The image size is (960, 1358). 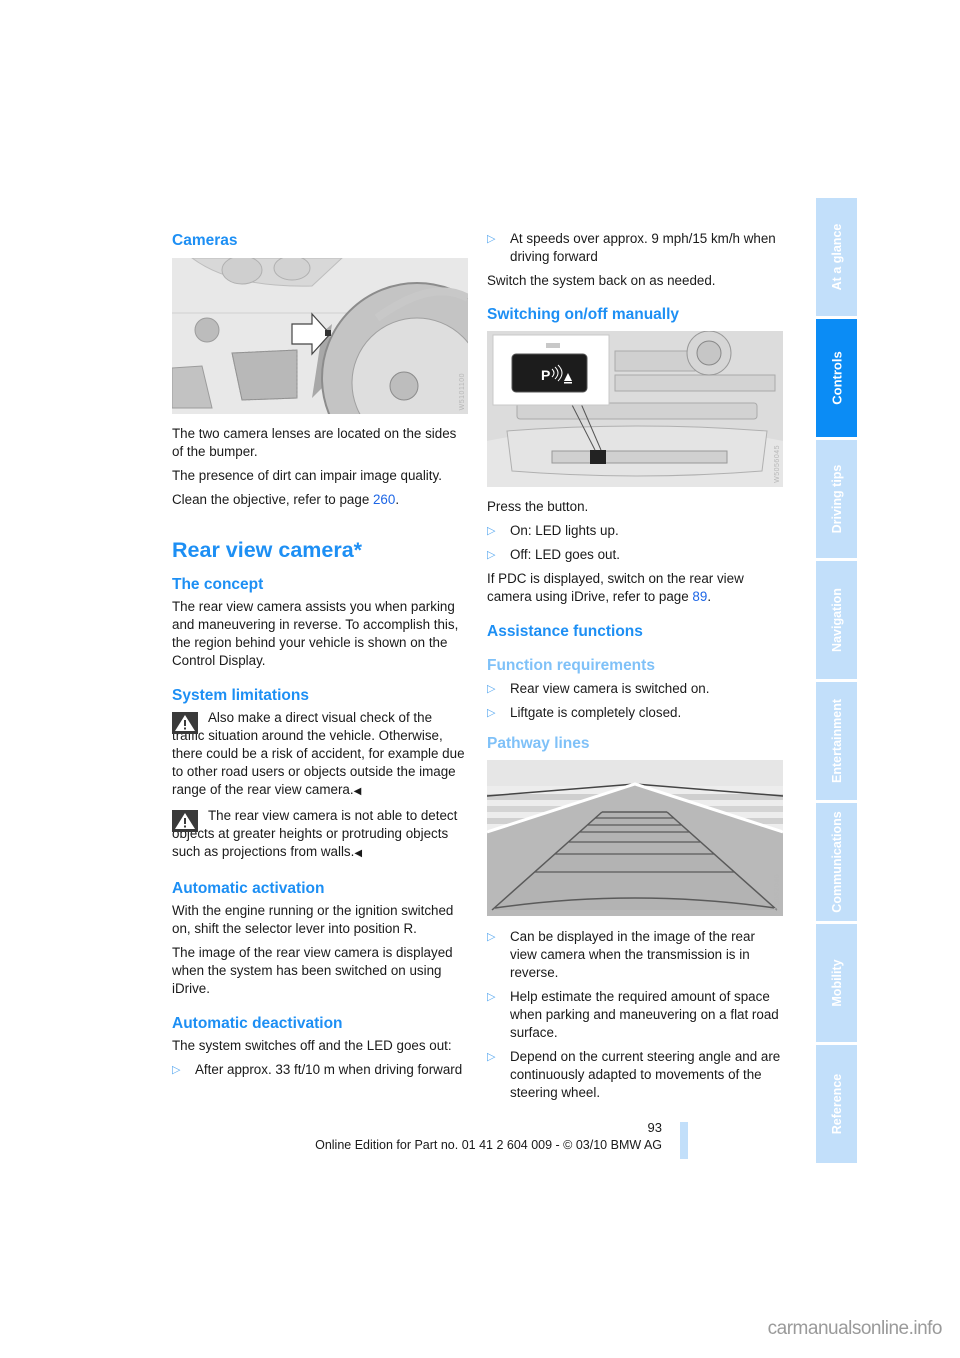 What do you see at coordinates (240, 695) in the screenshot?
I see `system-limitations-heading: System limitations` at bounding box center [240, 695].